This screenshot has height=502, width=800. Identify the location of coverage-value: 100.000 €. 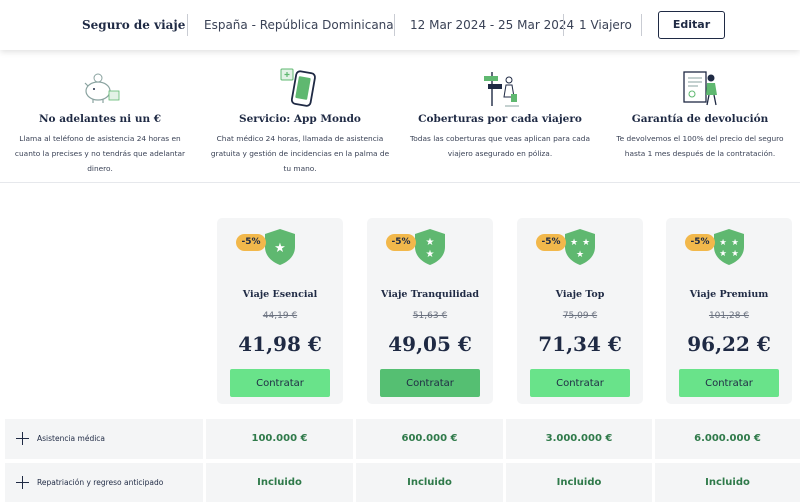
(279, 439).